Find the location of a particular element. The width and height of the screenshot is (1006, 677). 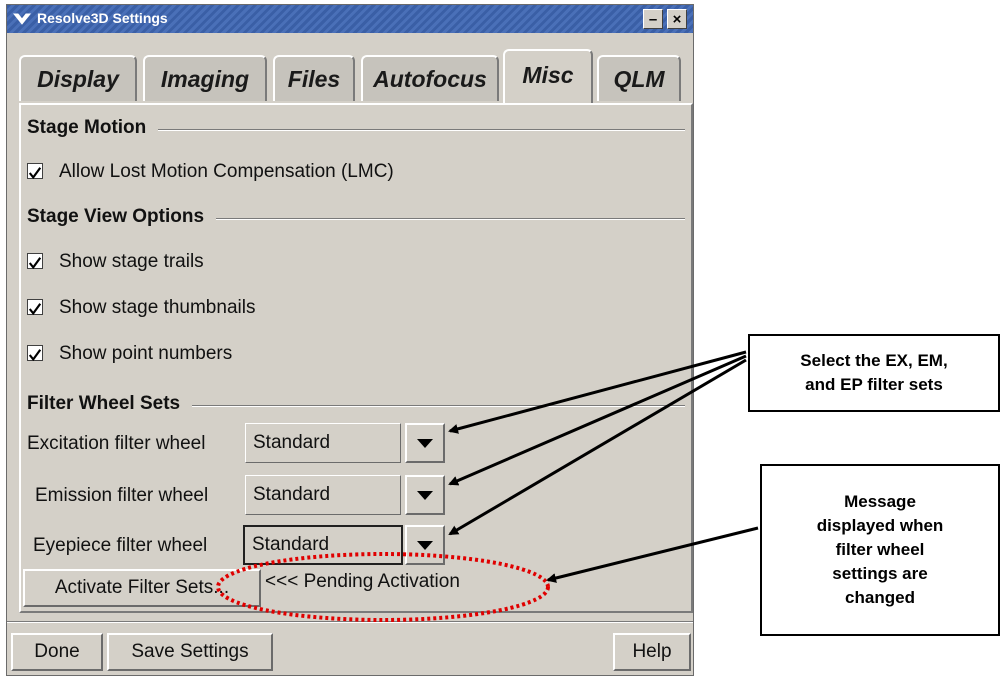

callout-select-filter-sets: Select the EX, EM, and EP filter sets is located at coordinates (874, 373).